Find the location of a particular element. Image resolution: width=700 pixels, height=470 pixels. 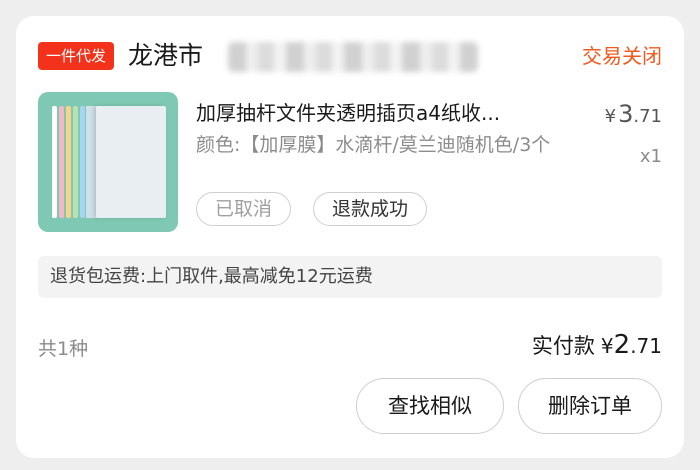

paid-label: 实付款 is located at coordinates (563, 346).